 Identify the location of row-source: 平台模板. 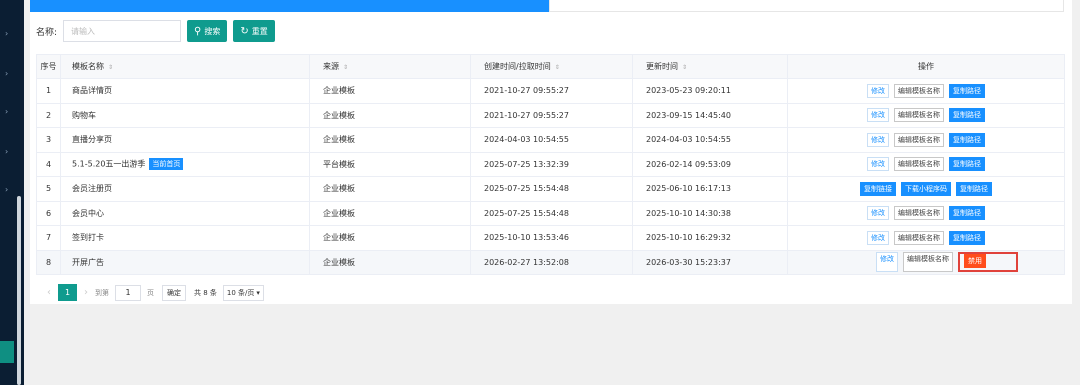
(390, 164).